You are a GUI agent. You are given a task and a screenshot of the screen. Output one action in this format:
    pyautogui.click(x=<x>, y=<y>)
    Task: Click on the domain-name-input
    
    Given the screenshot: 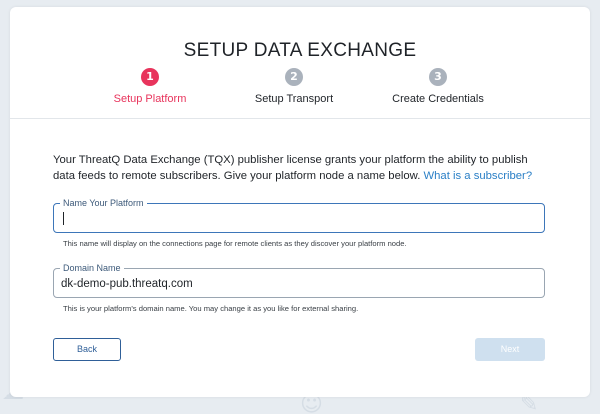 What is the action you would take?
    pyautogui.click(x=296, y=284)
    